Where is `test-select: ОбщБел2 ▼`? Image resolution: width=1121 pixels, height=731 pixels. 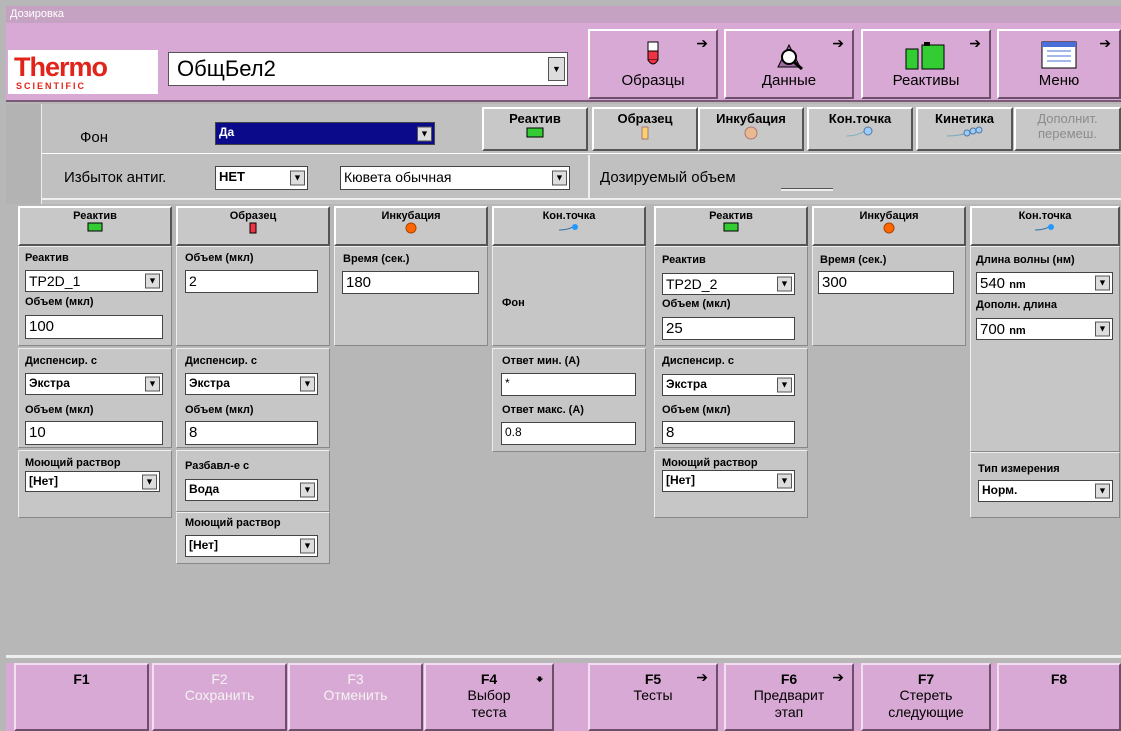
test-select: ОбщБел2 ▼ is located at coordinates (368, 69).